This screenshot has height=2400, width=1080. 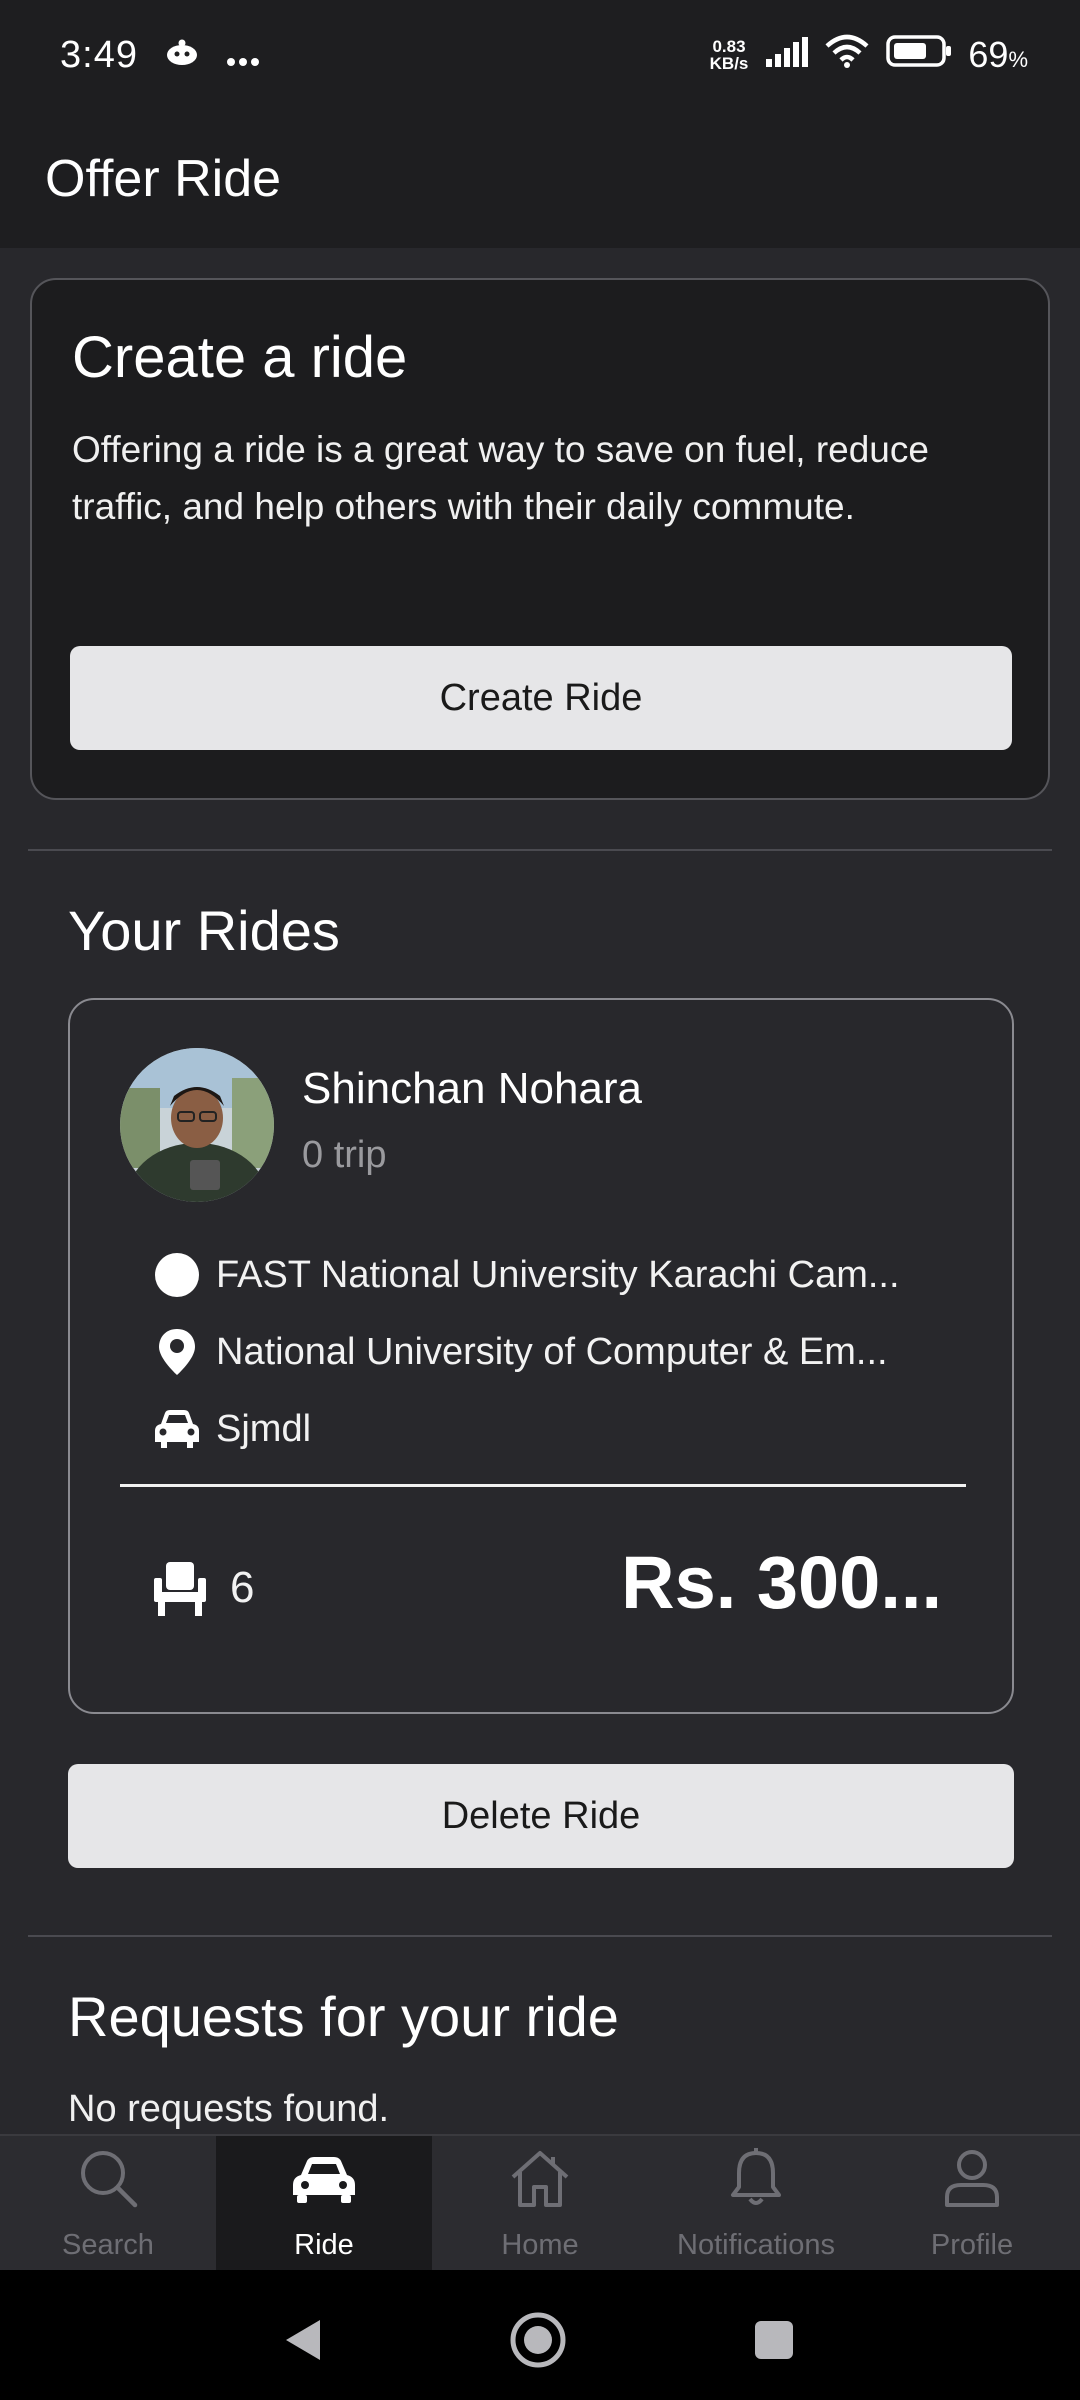 I want to click on nav-label: Notifications, so click(x=756, y=2244).